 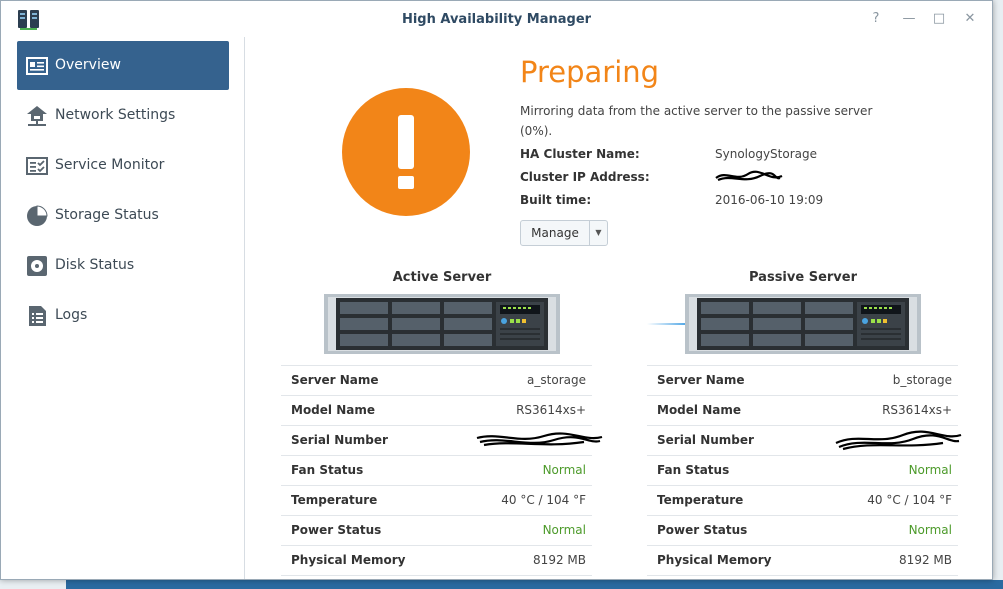 I want to click on sidebar-item-label: Logs, so click(x=71, y=315).